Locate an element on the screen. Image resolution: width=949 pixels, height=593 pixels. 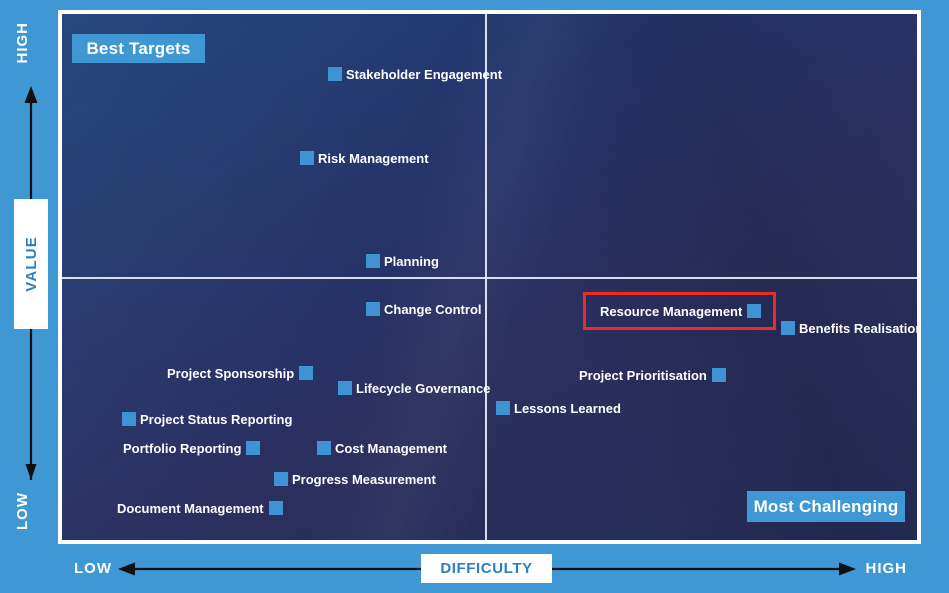
data-point: Project Prioritisation is located at coordinates (652, 375).